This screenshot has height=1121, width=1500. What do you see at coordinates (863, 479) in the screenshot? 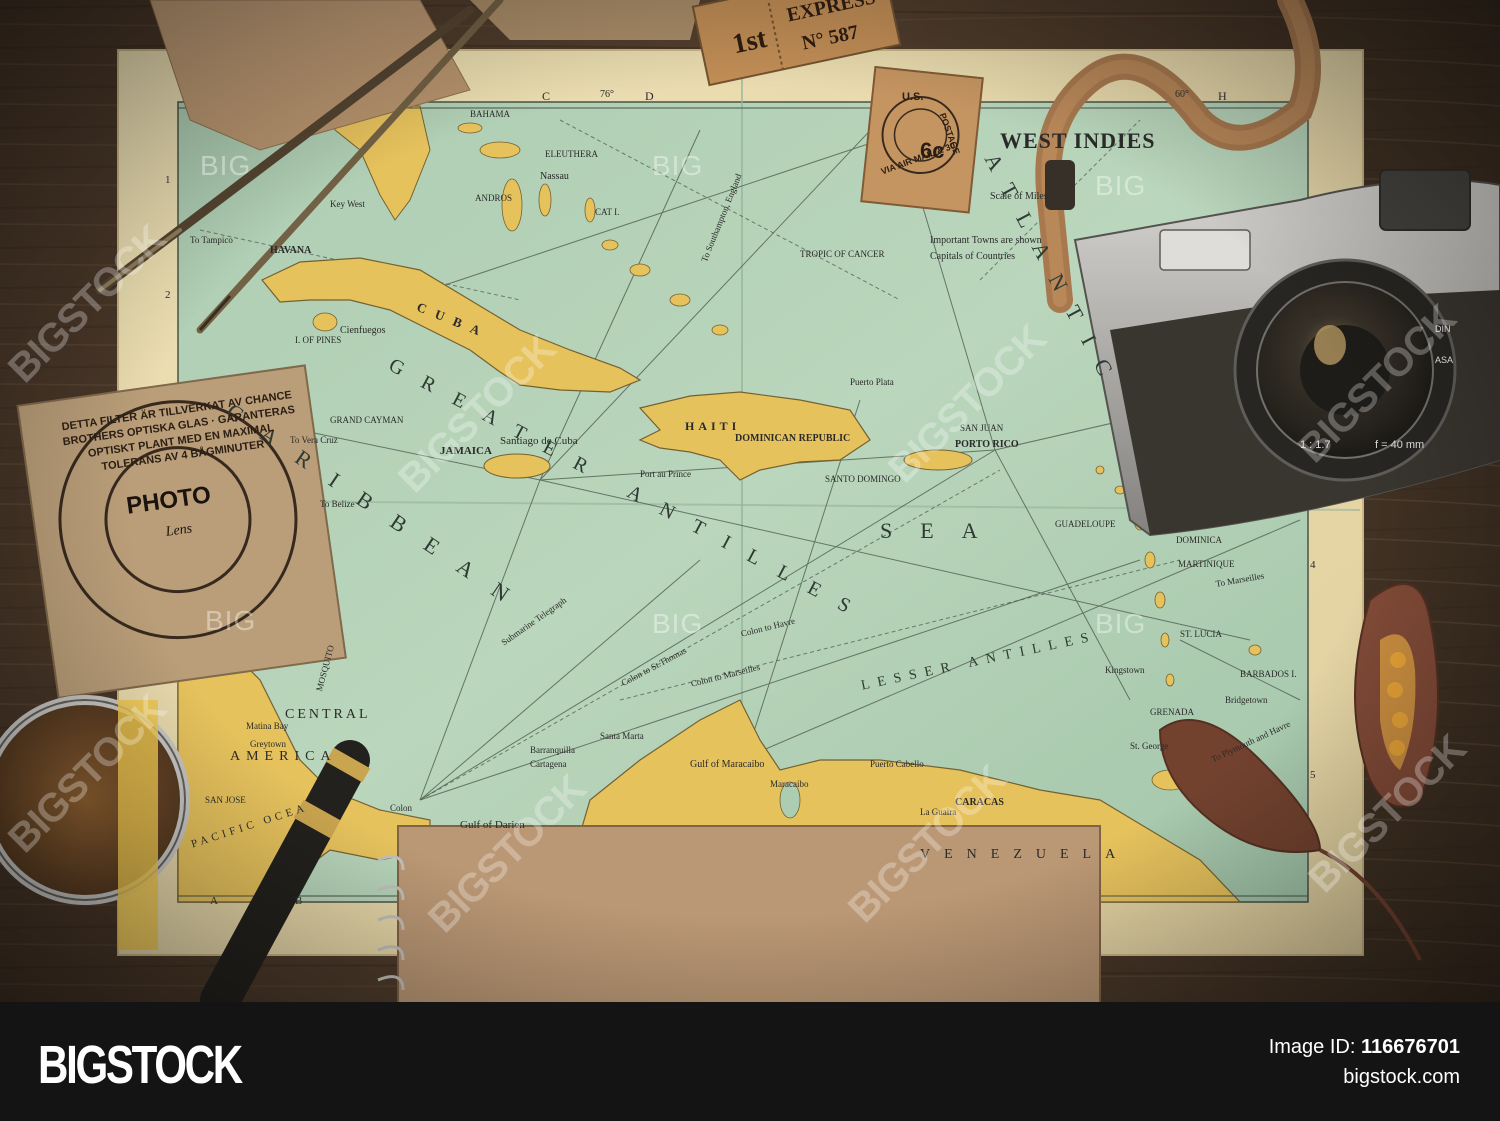
I see `label-santo-domingo: SANTO DOMINGO` at bounding box center [863, 479].